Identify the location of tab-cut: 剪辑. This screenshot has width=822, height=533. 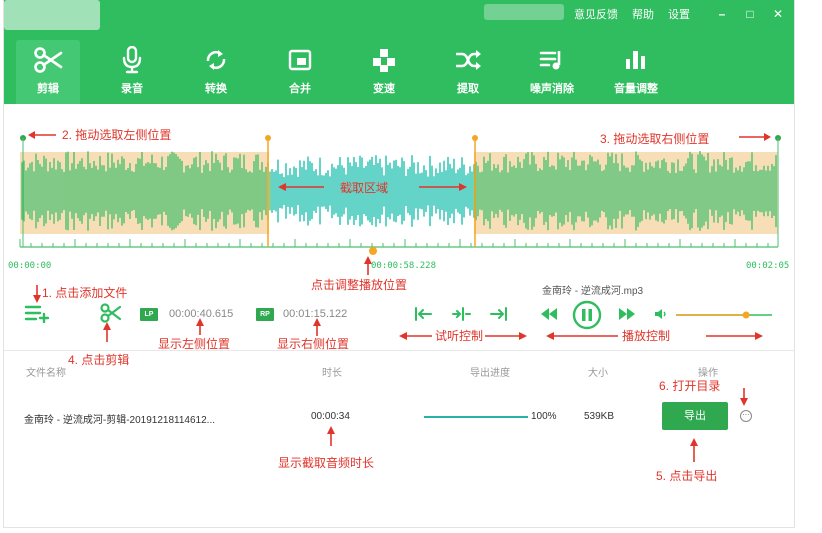
(48, 72).